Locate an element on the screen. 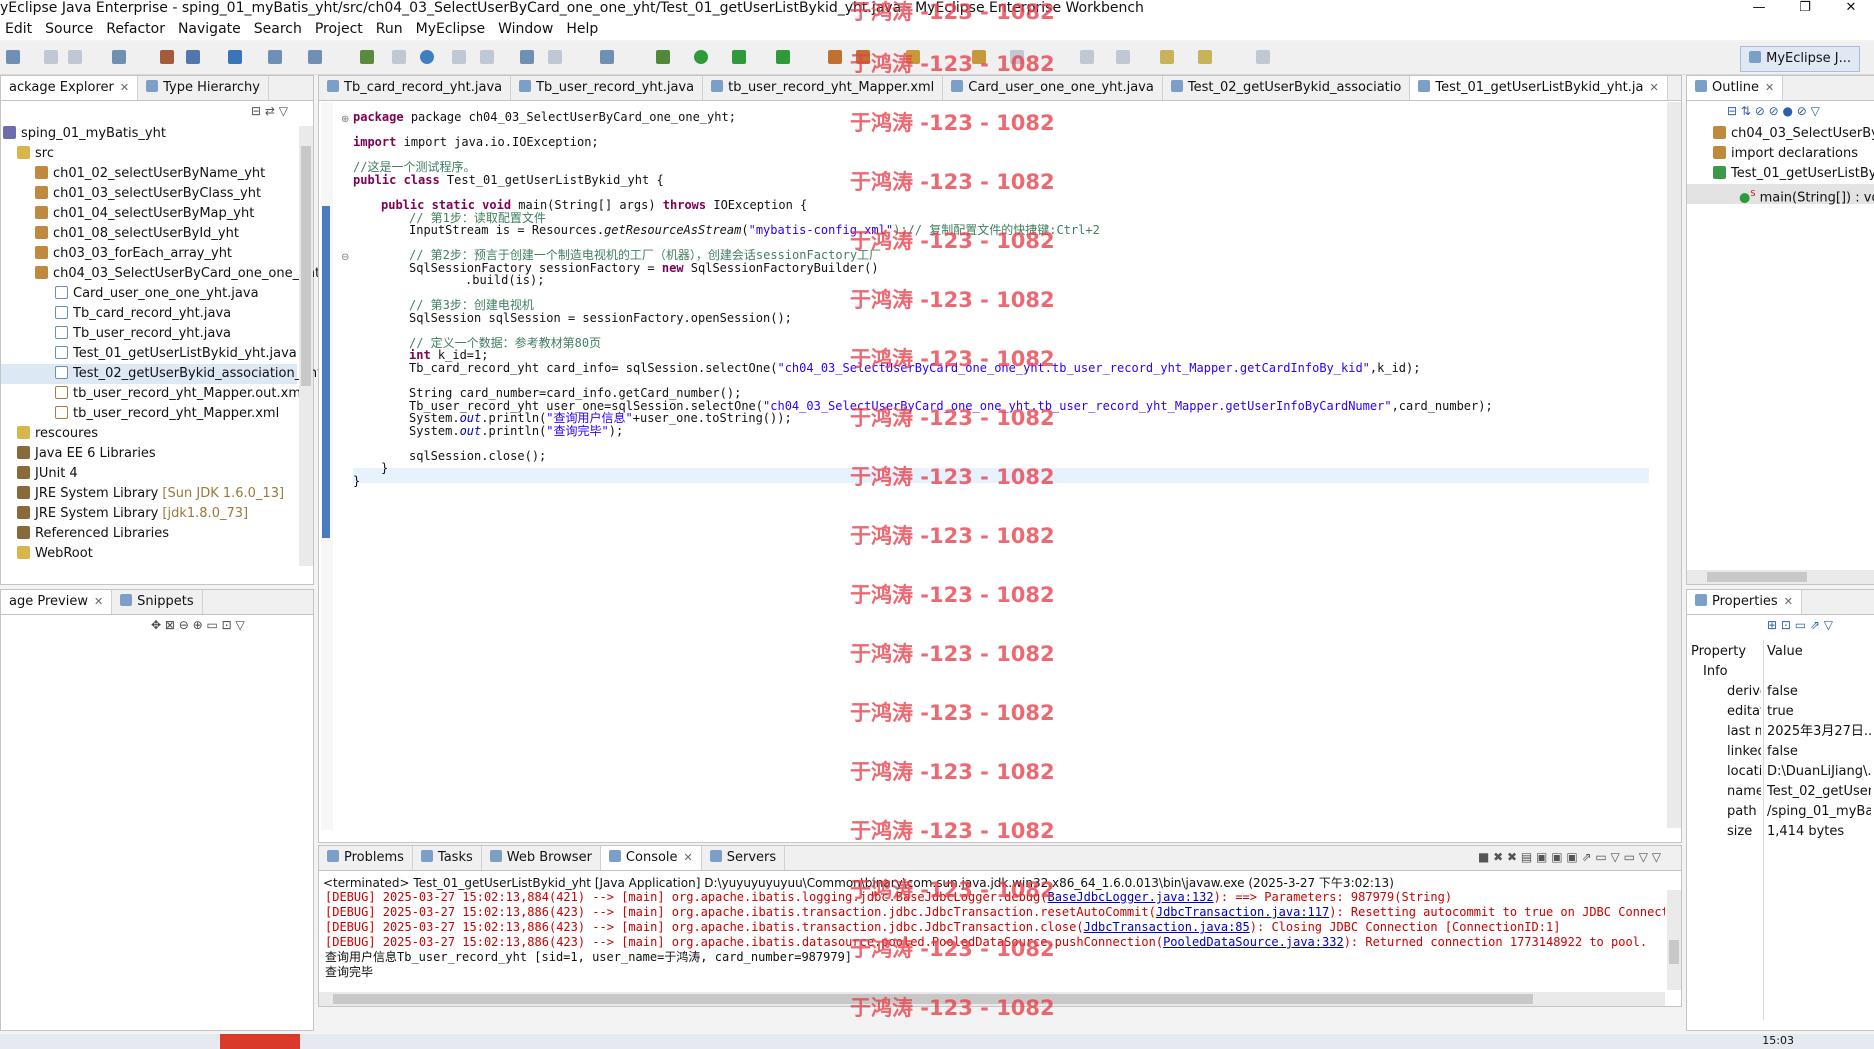 The height and width of the screenshot is (1049, 1874). tree-item: Java EE 6 Libraries is located at coordinates (149, 454).